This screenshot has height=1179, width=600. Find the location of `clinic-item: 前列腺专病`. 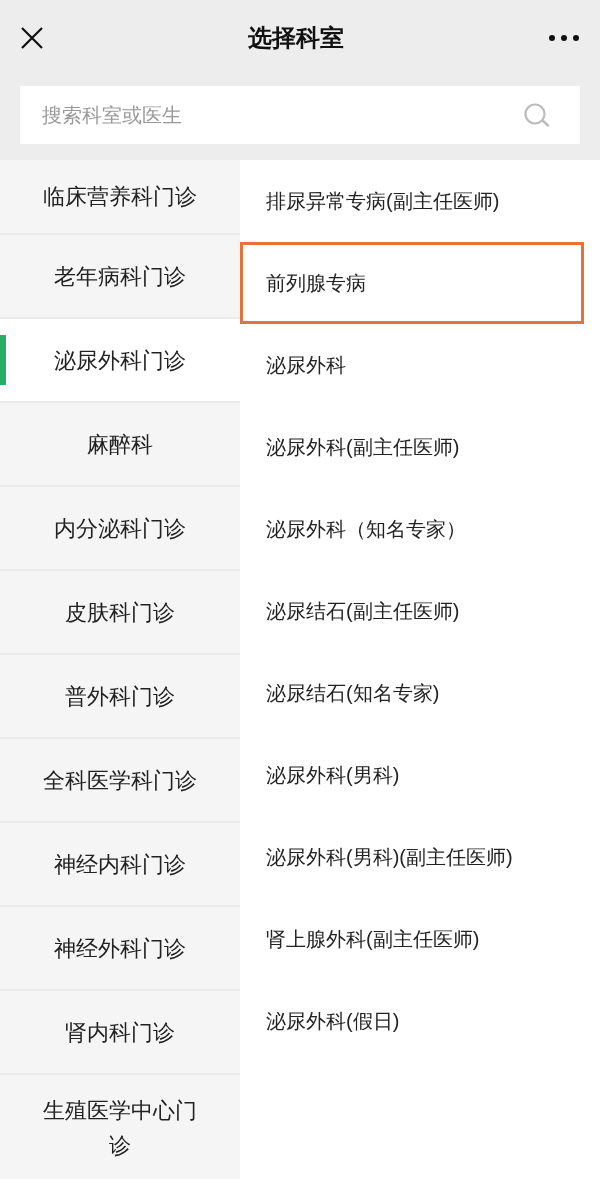

clinic-item: 前列腺专病 is located at coordinates (412, 283).